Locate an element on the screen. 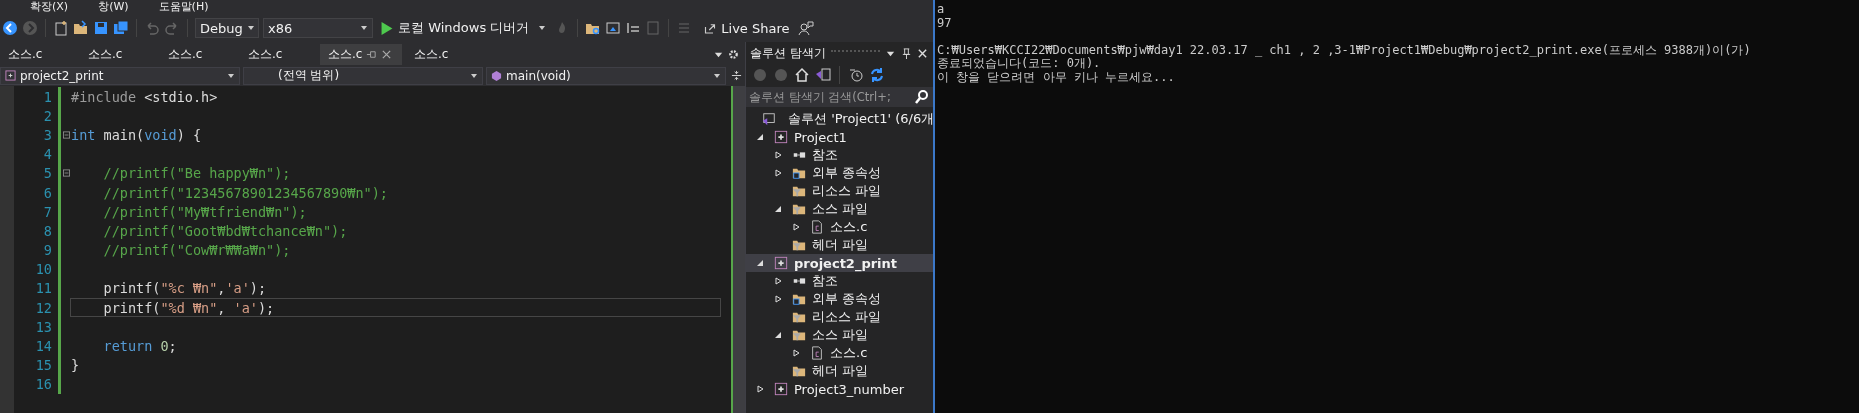  line-number: 1 is located at coordinates (47, 96).